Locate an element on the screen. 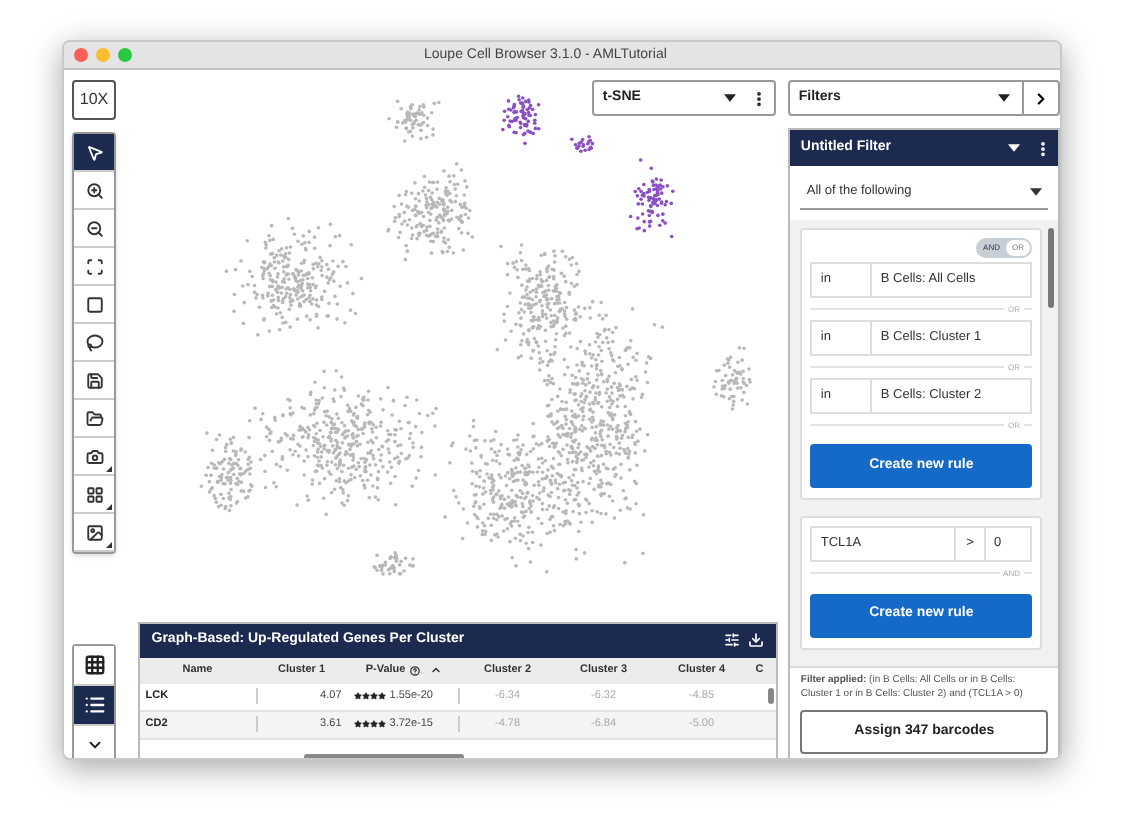 The width and height of the screenshot is (1124, 834). folder-icon is located at coordinates (94, 418).